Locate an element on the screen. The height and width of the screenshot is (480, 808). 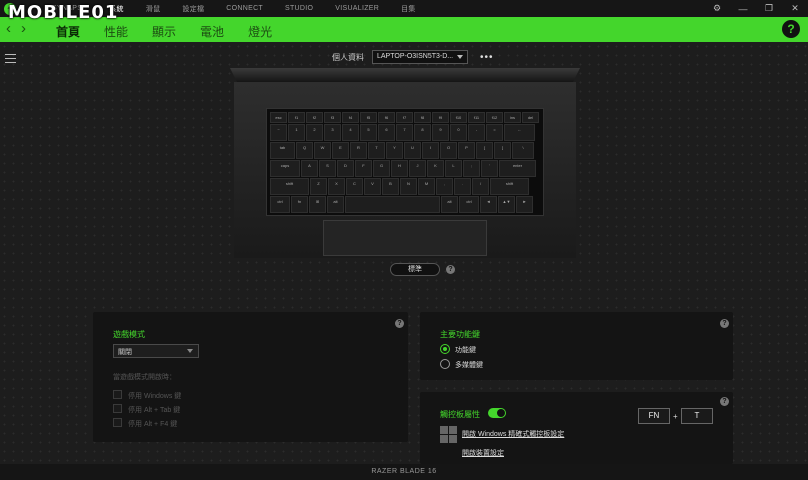
keyboard-key: X is located at coordinates (336, 186).